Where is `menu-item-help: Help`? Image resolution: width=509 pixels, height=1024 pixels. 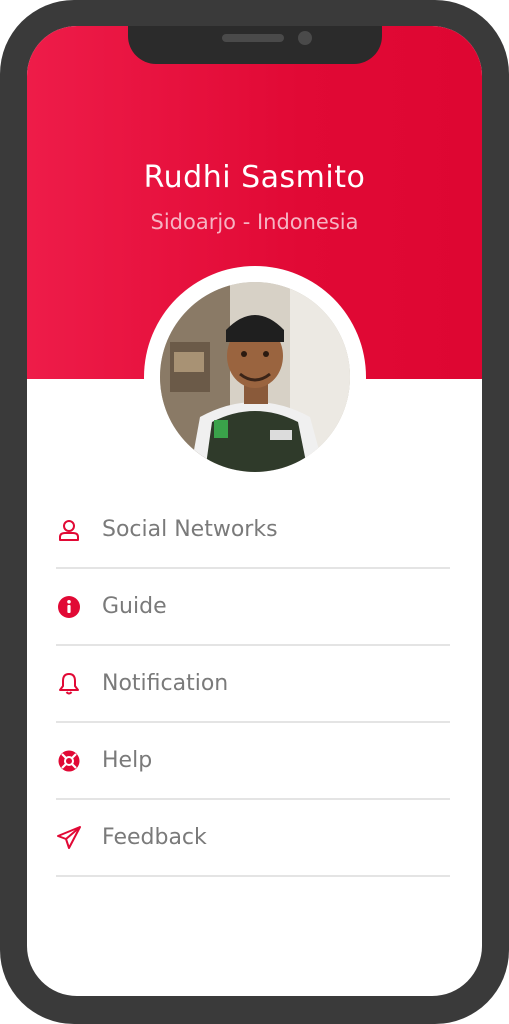
menu-item-help: Help is located at coordinates (253, 761).